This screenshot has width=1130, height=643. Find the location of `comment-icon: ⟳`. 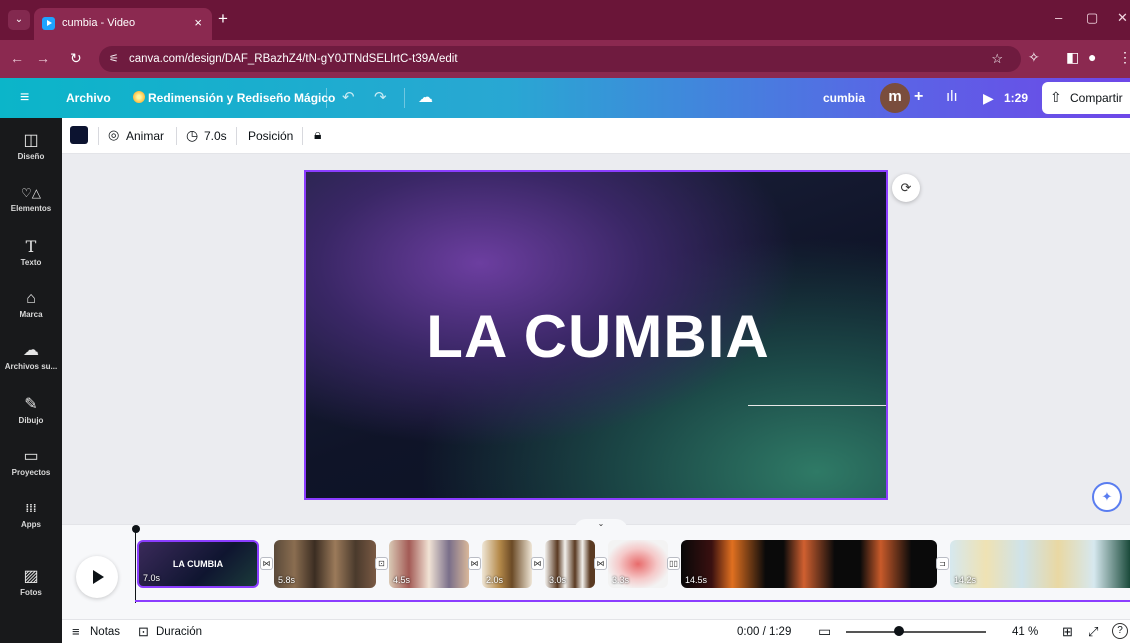

comment-icon: ⟳ is located at coordinates (906, 188).